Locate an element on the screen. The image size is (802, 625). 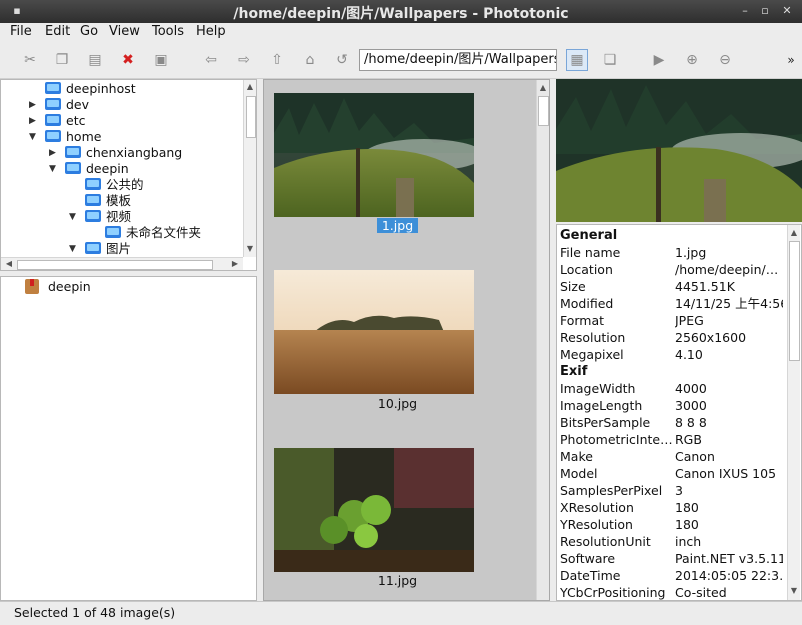
tree-item: ▶ etc is located at coordinates (57, 121).